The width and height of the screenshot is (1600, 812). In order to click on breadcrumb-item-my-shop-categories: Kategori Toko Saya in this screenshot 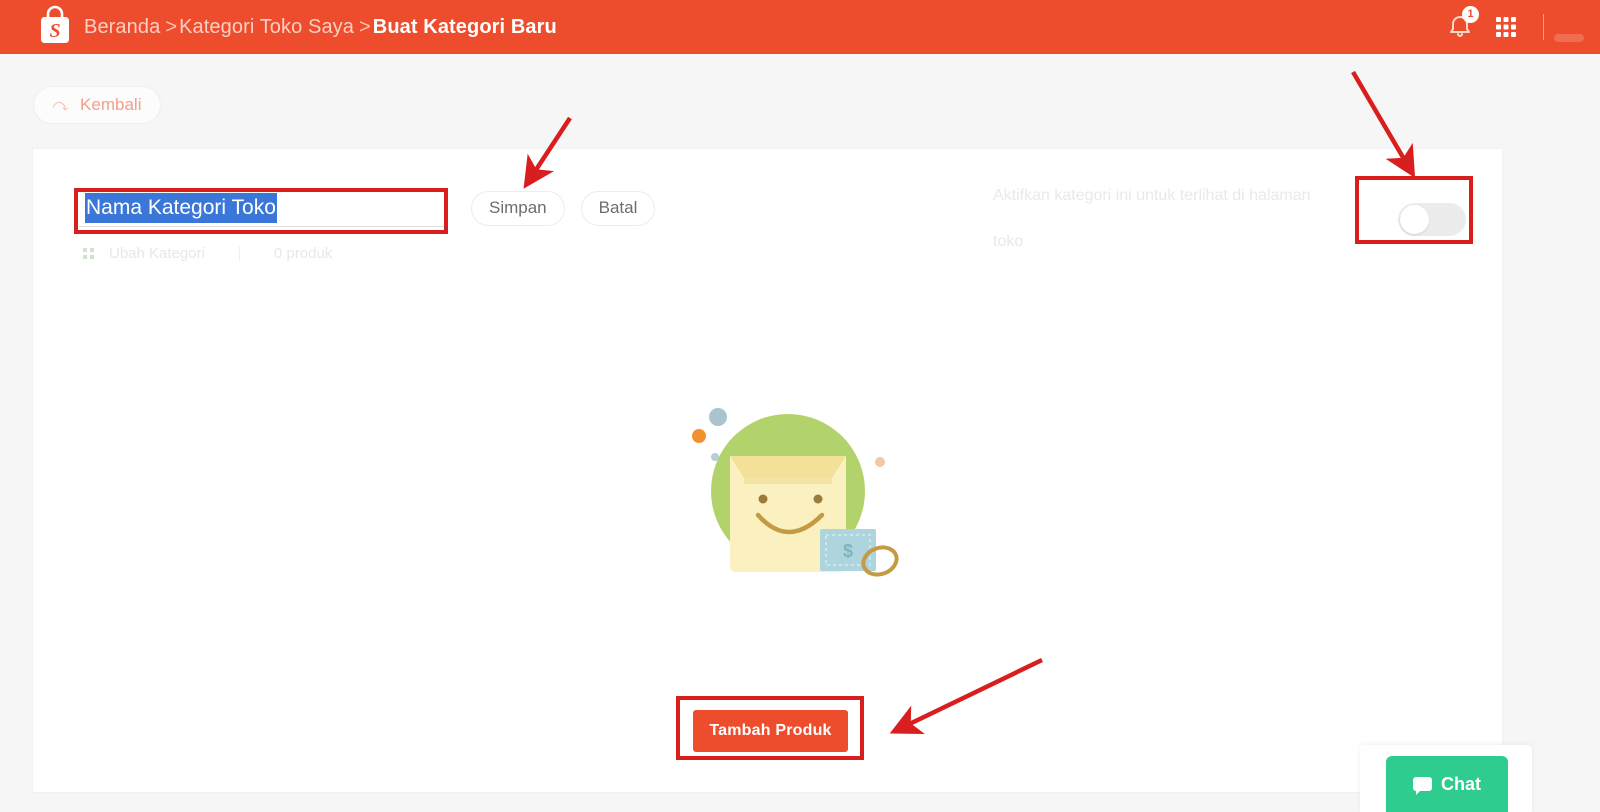, I will do `click(266, 27)`.